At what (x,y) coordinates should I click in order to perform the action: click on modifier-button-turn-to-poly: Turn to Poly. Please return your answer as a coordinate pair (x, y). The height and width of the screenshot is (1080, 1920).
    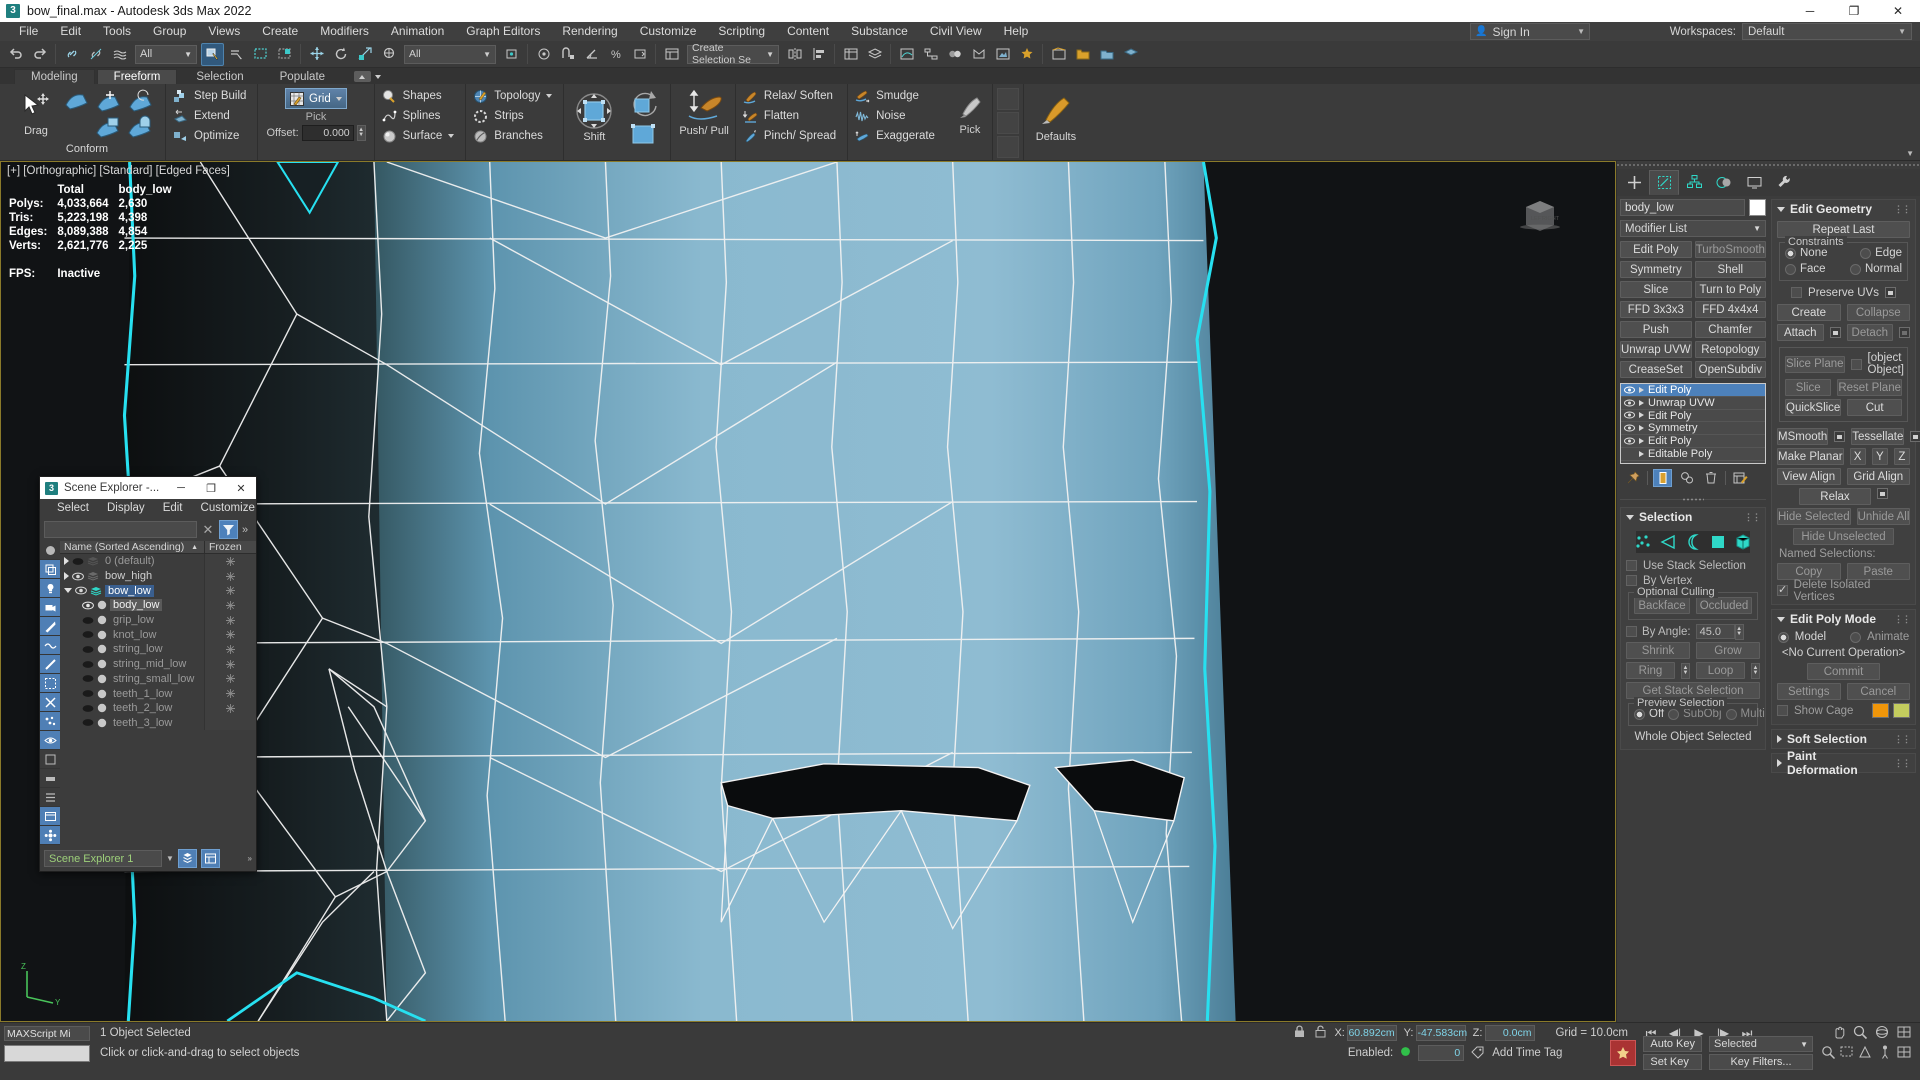
    Looking at the image, I should click on (1730, 289).